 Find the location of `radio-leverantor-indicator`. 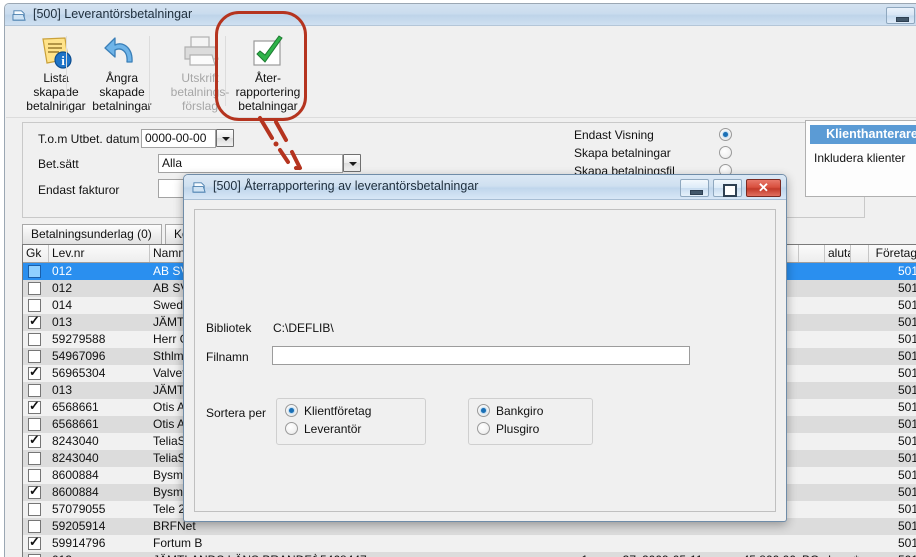

radio-leverantor-indicator is located at coordinates (291, 428).